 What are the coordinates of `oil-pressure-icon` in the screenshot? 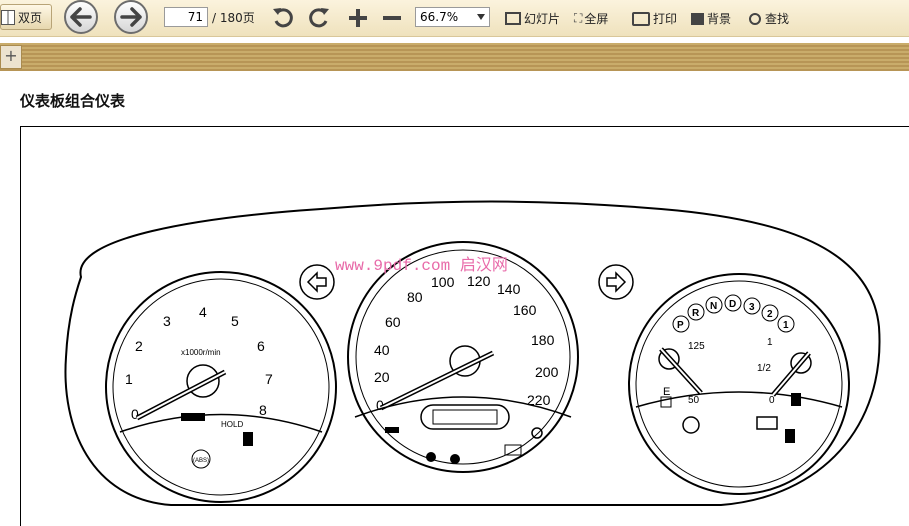 It's located at (392, 430).